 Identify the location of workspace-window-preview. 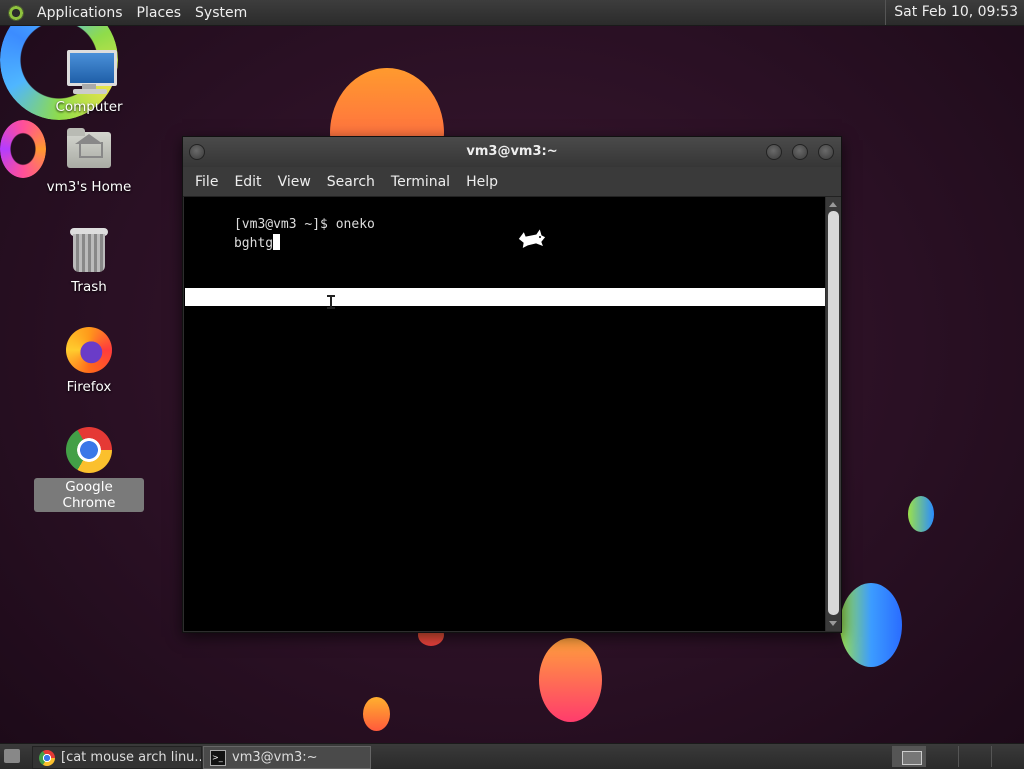
(912, 758).